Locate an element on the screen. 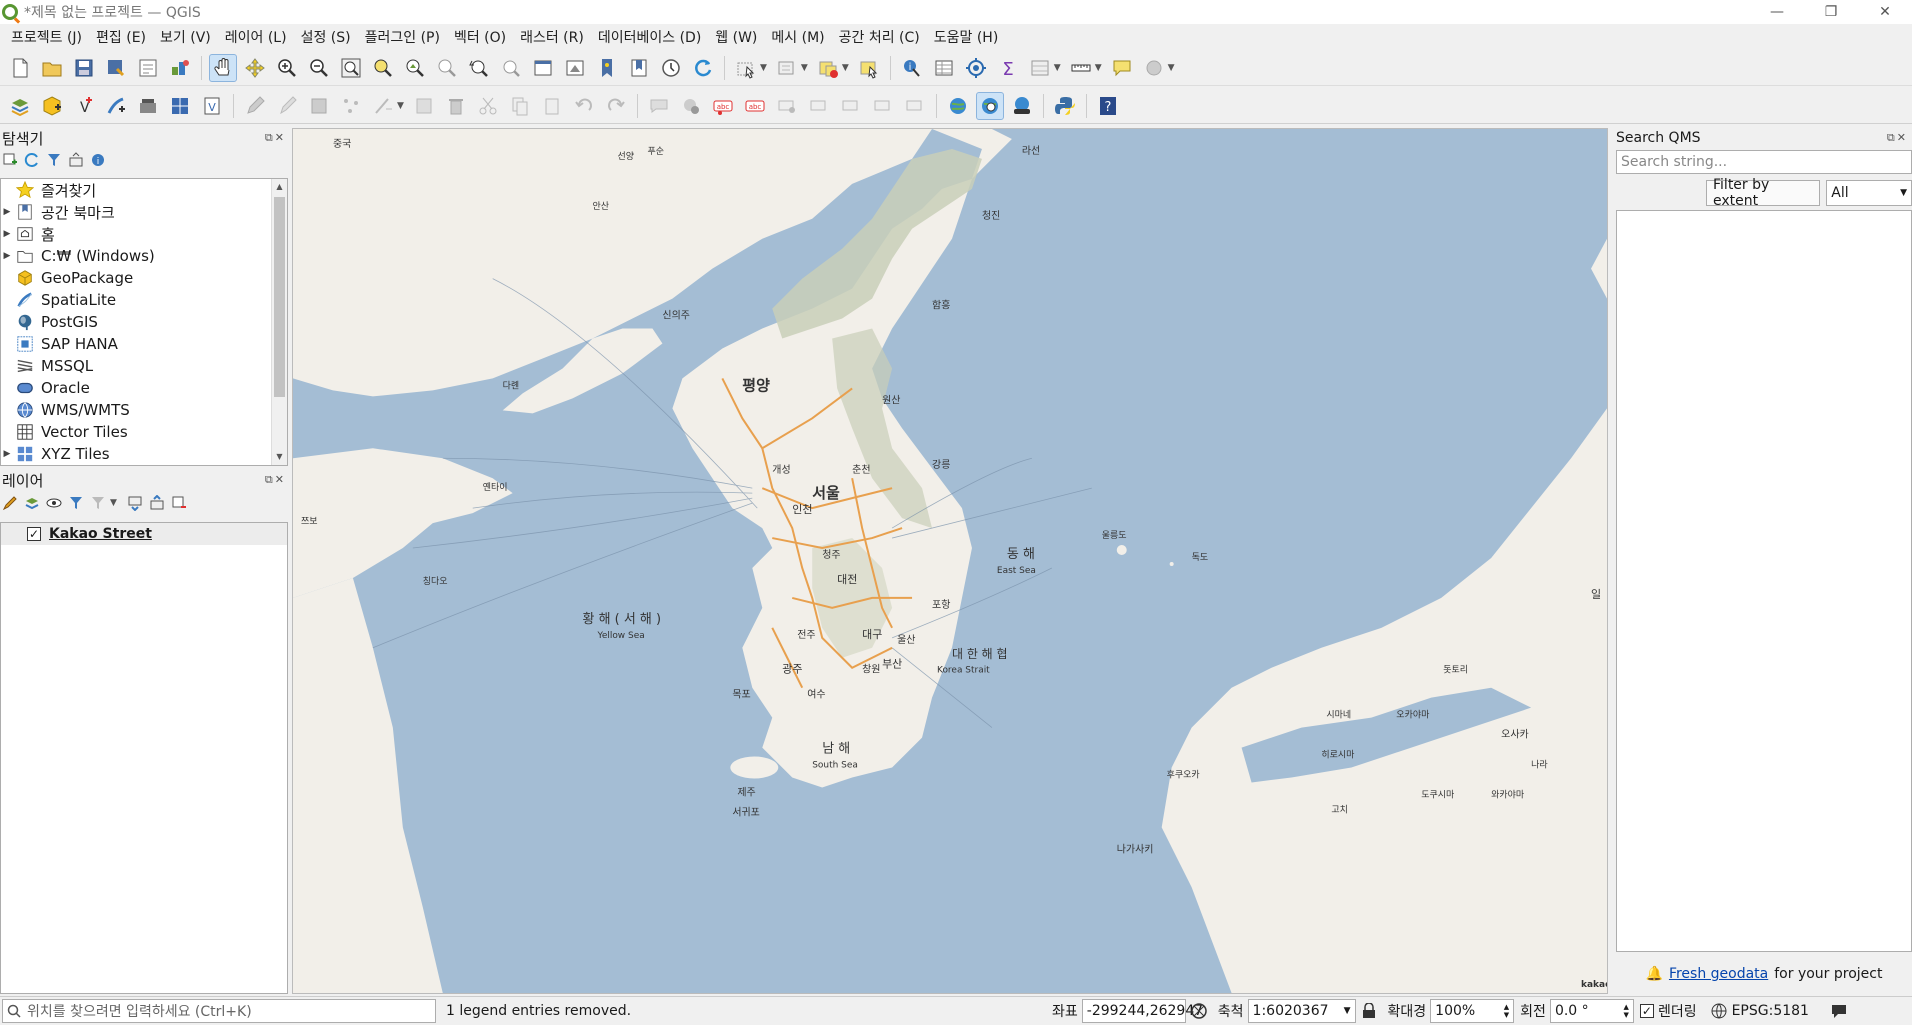 This screenshot has height=1025, width=1912. browser-item-postgis: PostGIS is located at coordinates (144, 322).